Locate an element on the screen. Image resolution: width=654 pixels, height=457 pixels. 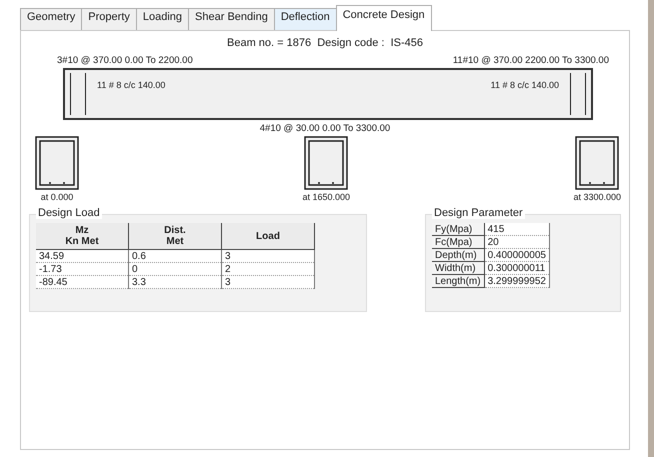
table-cell: Fy(Mpa) is located at coordinates (458, 229).